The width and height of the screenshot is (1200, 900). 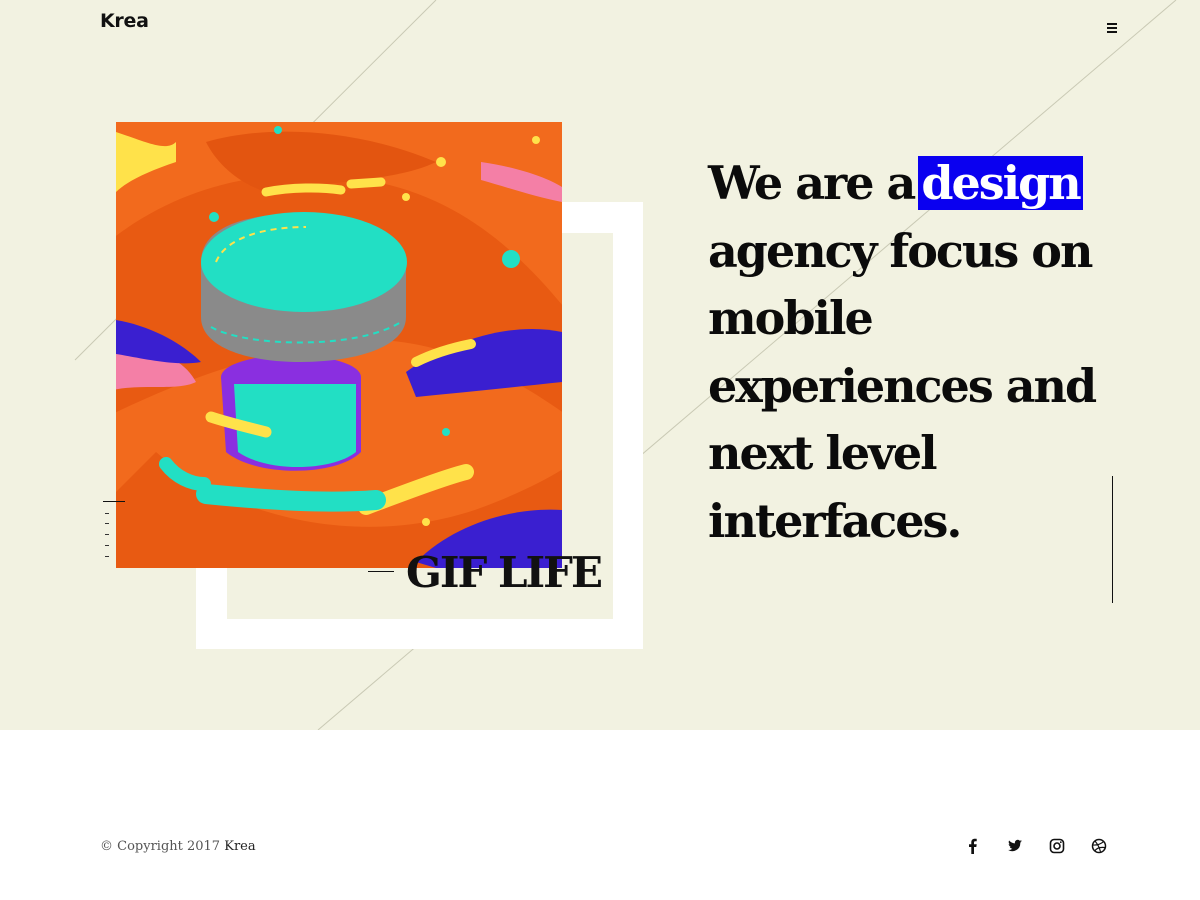 What do you see at coordinates (1113, 28) in the screenshot?
I see `hamburger-menu-icon` at bounding box center [1113, 28].